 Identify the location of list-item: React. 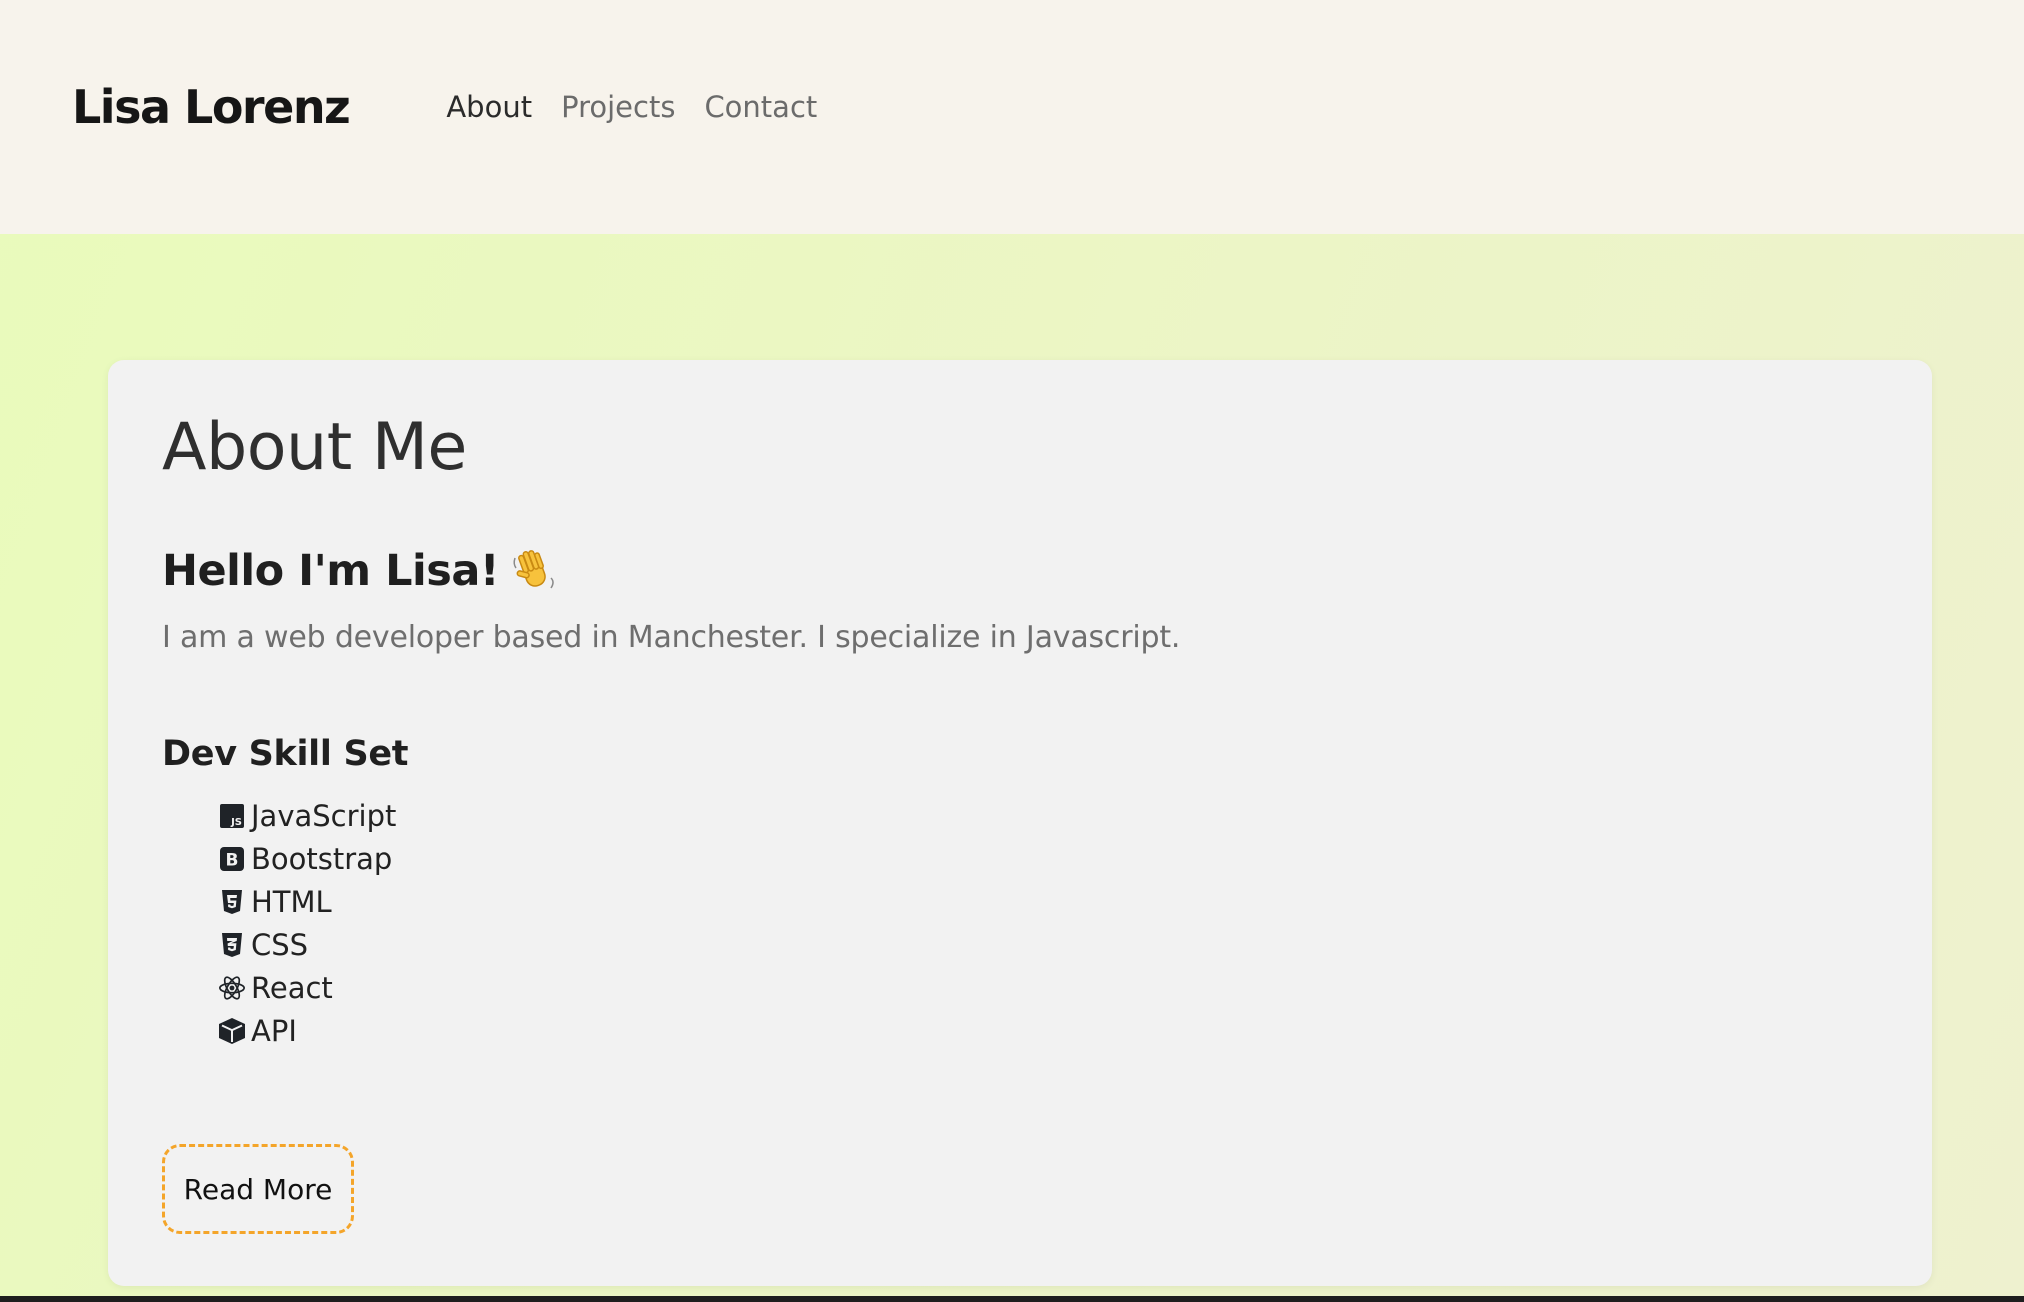
(307, 987).